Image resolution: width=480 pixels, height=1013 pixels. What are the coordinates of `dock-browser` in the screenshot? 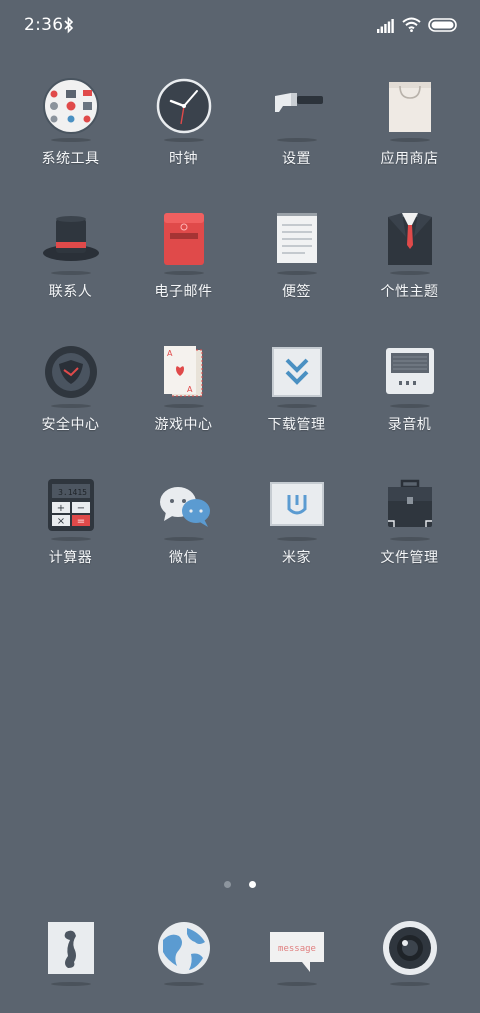 It's located at (183, 952).